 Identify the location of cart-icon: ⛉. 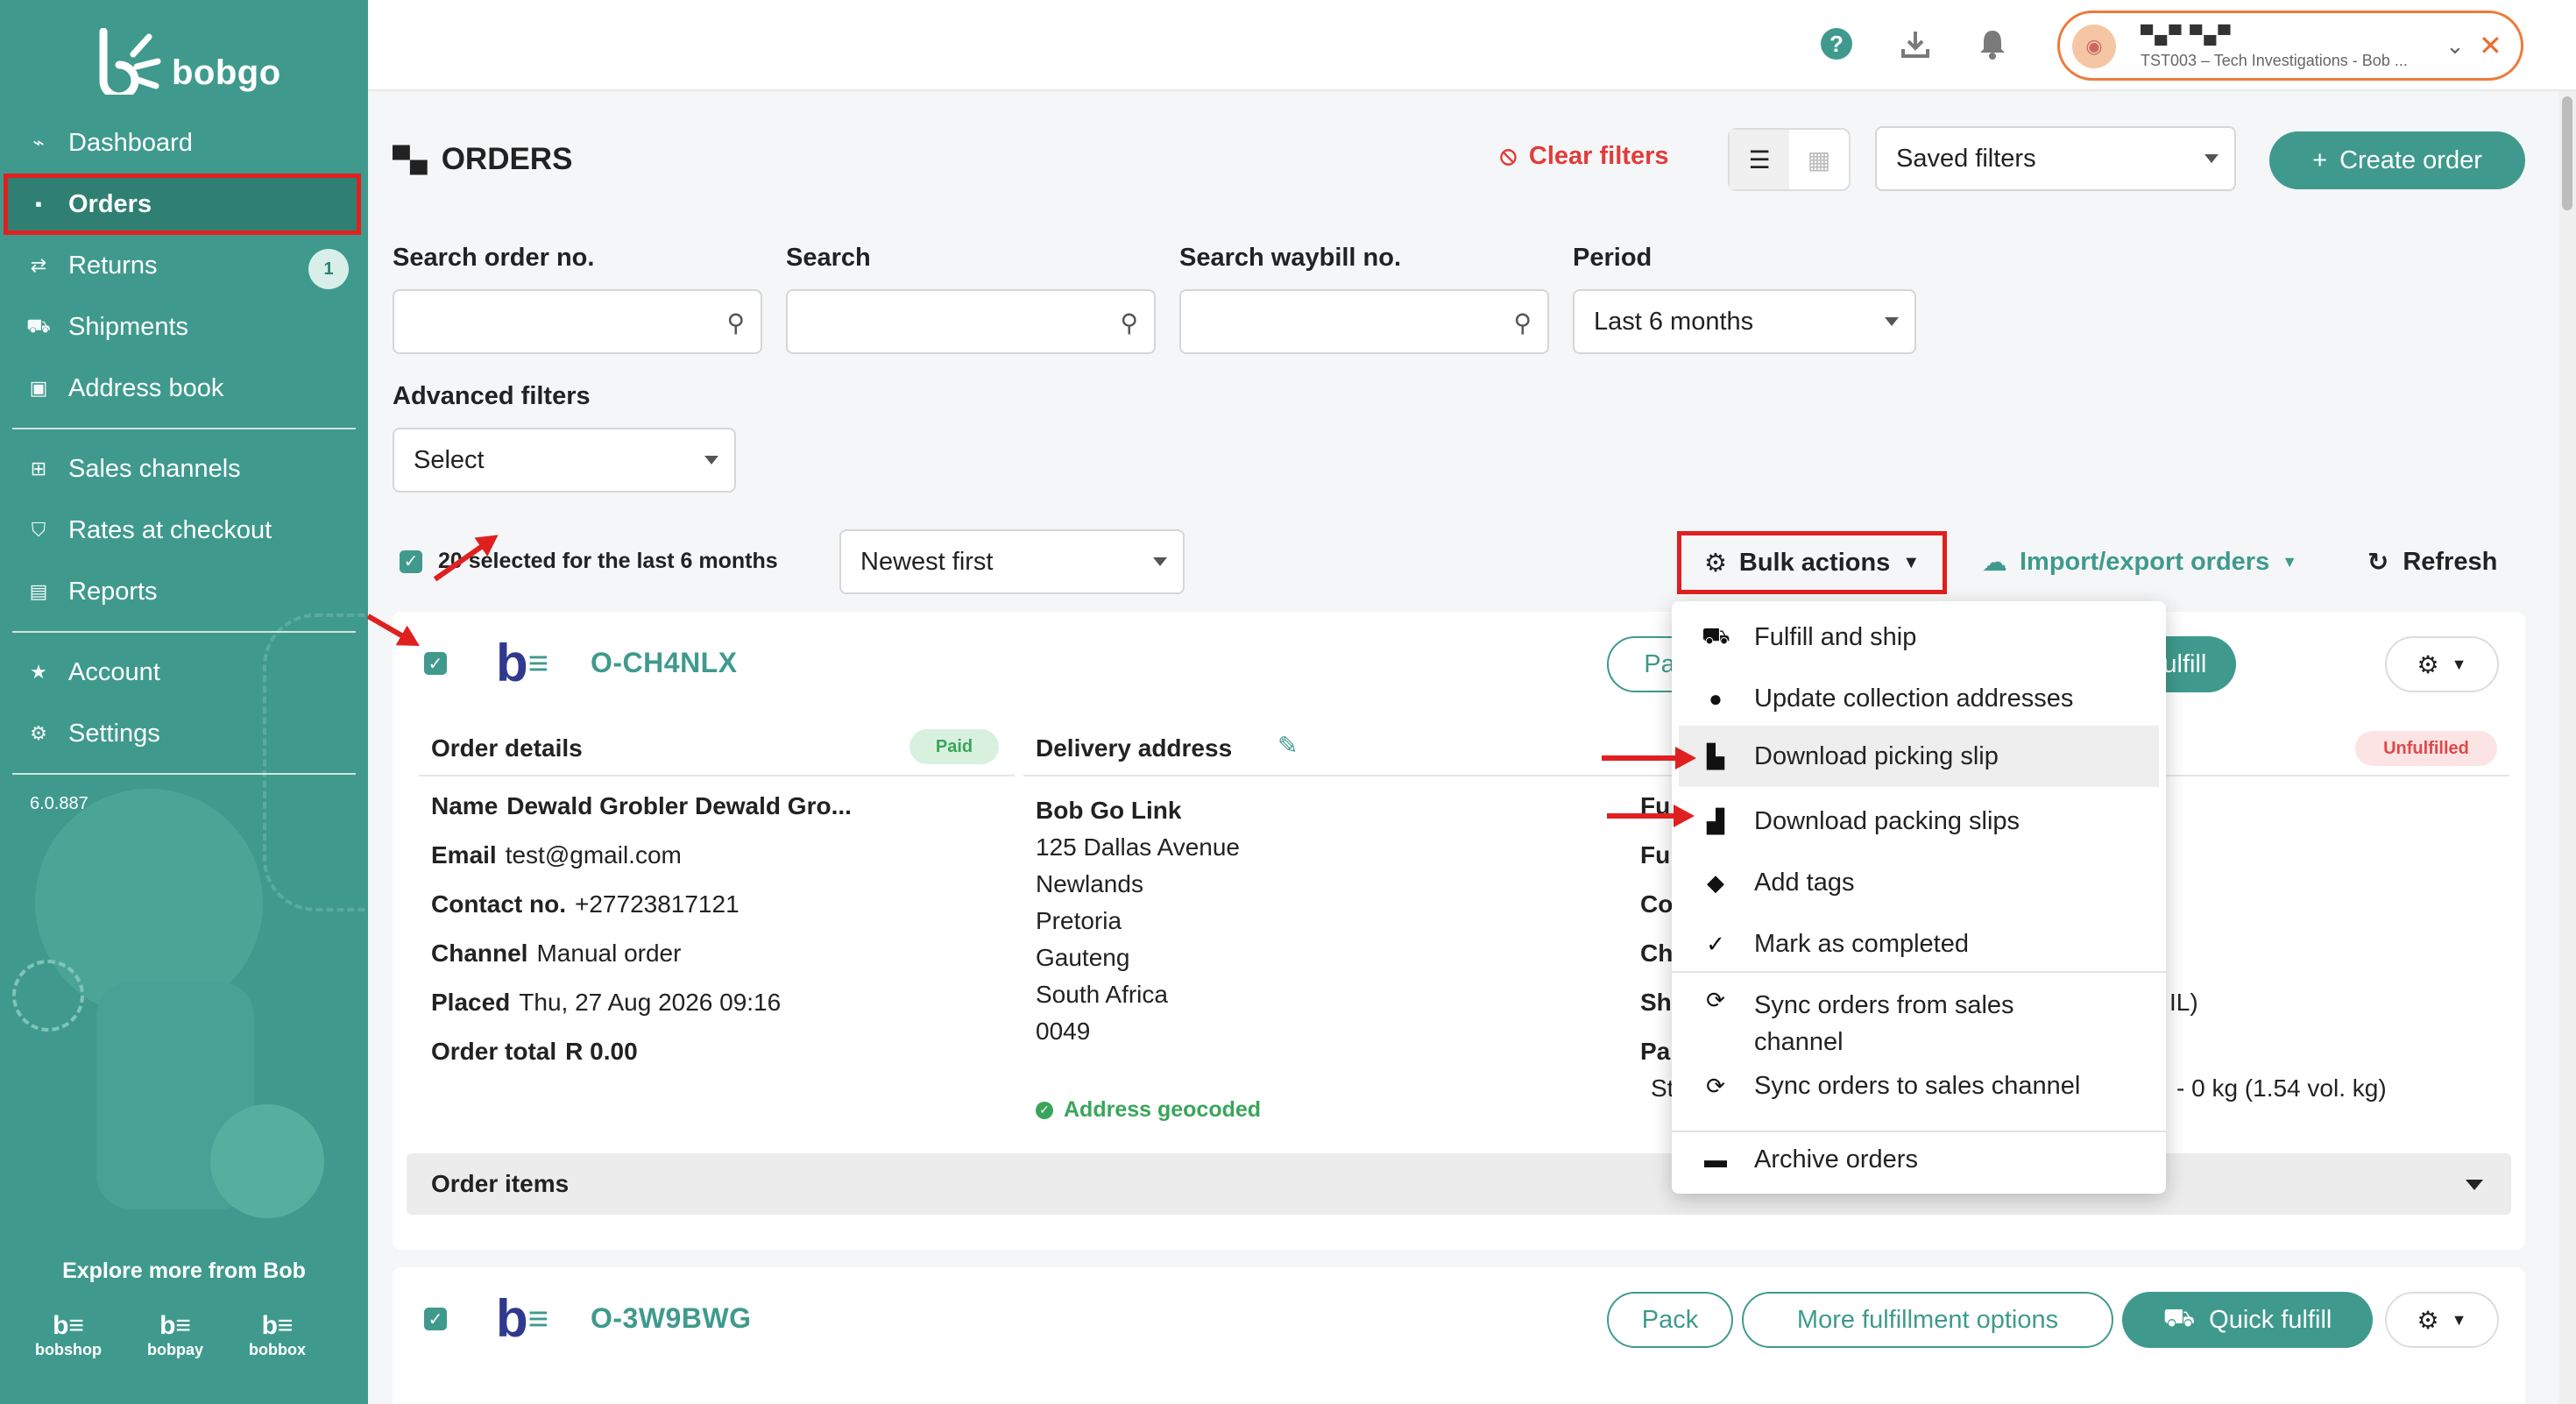
(38, 530).